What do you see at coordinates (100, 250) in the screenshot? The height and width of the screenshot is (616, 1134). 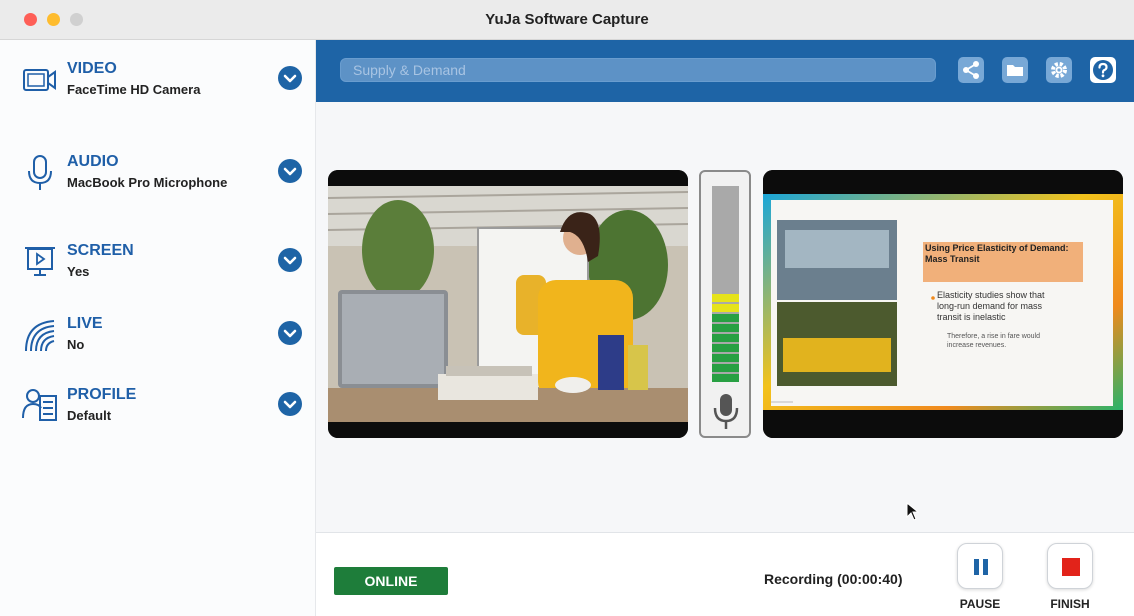 I see `source-screen-label: SCREEN` at bounding box center [100, 250].